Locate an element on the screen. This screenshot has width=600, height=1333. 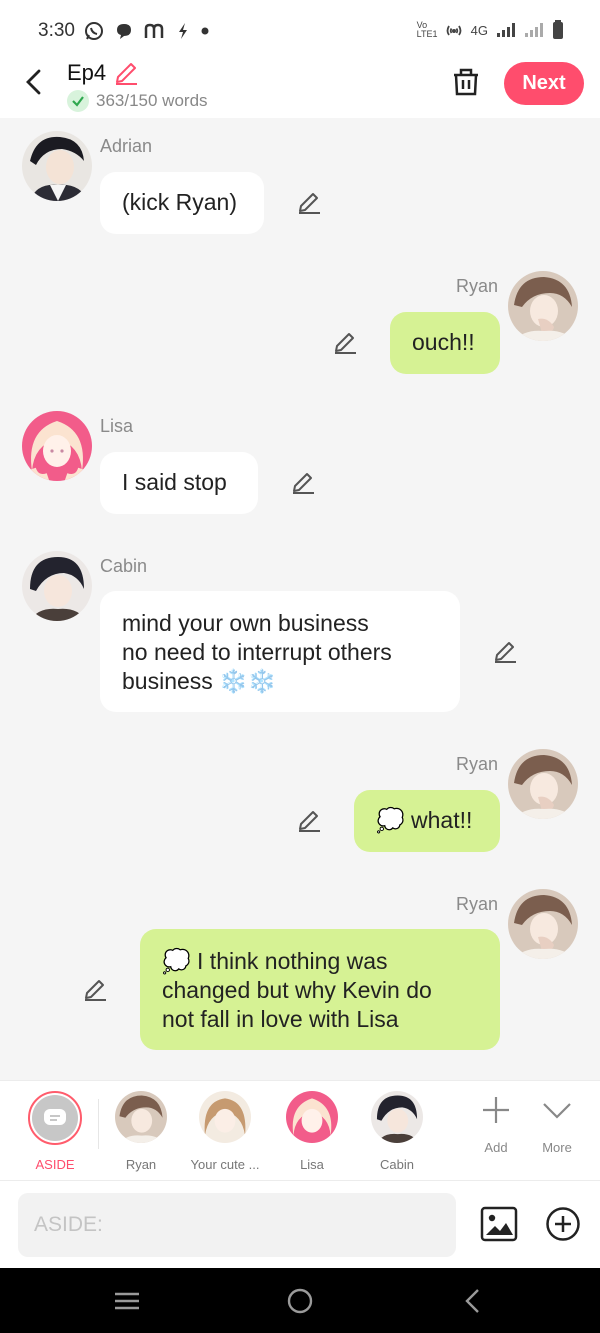
message-text-line: business ❄️❄️ is located at coordinates (199, 681).